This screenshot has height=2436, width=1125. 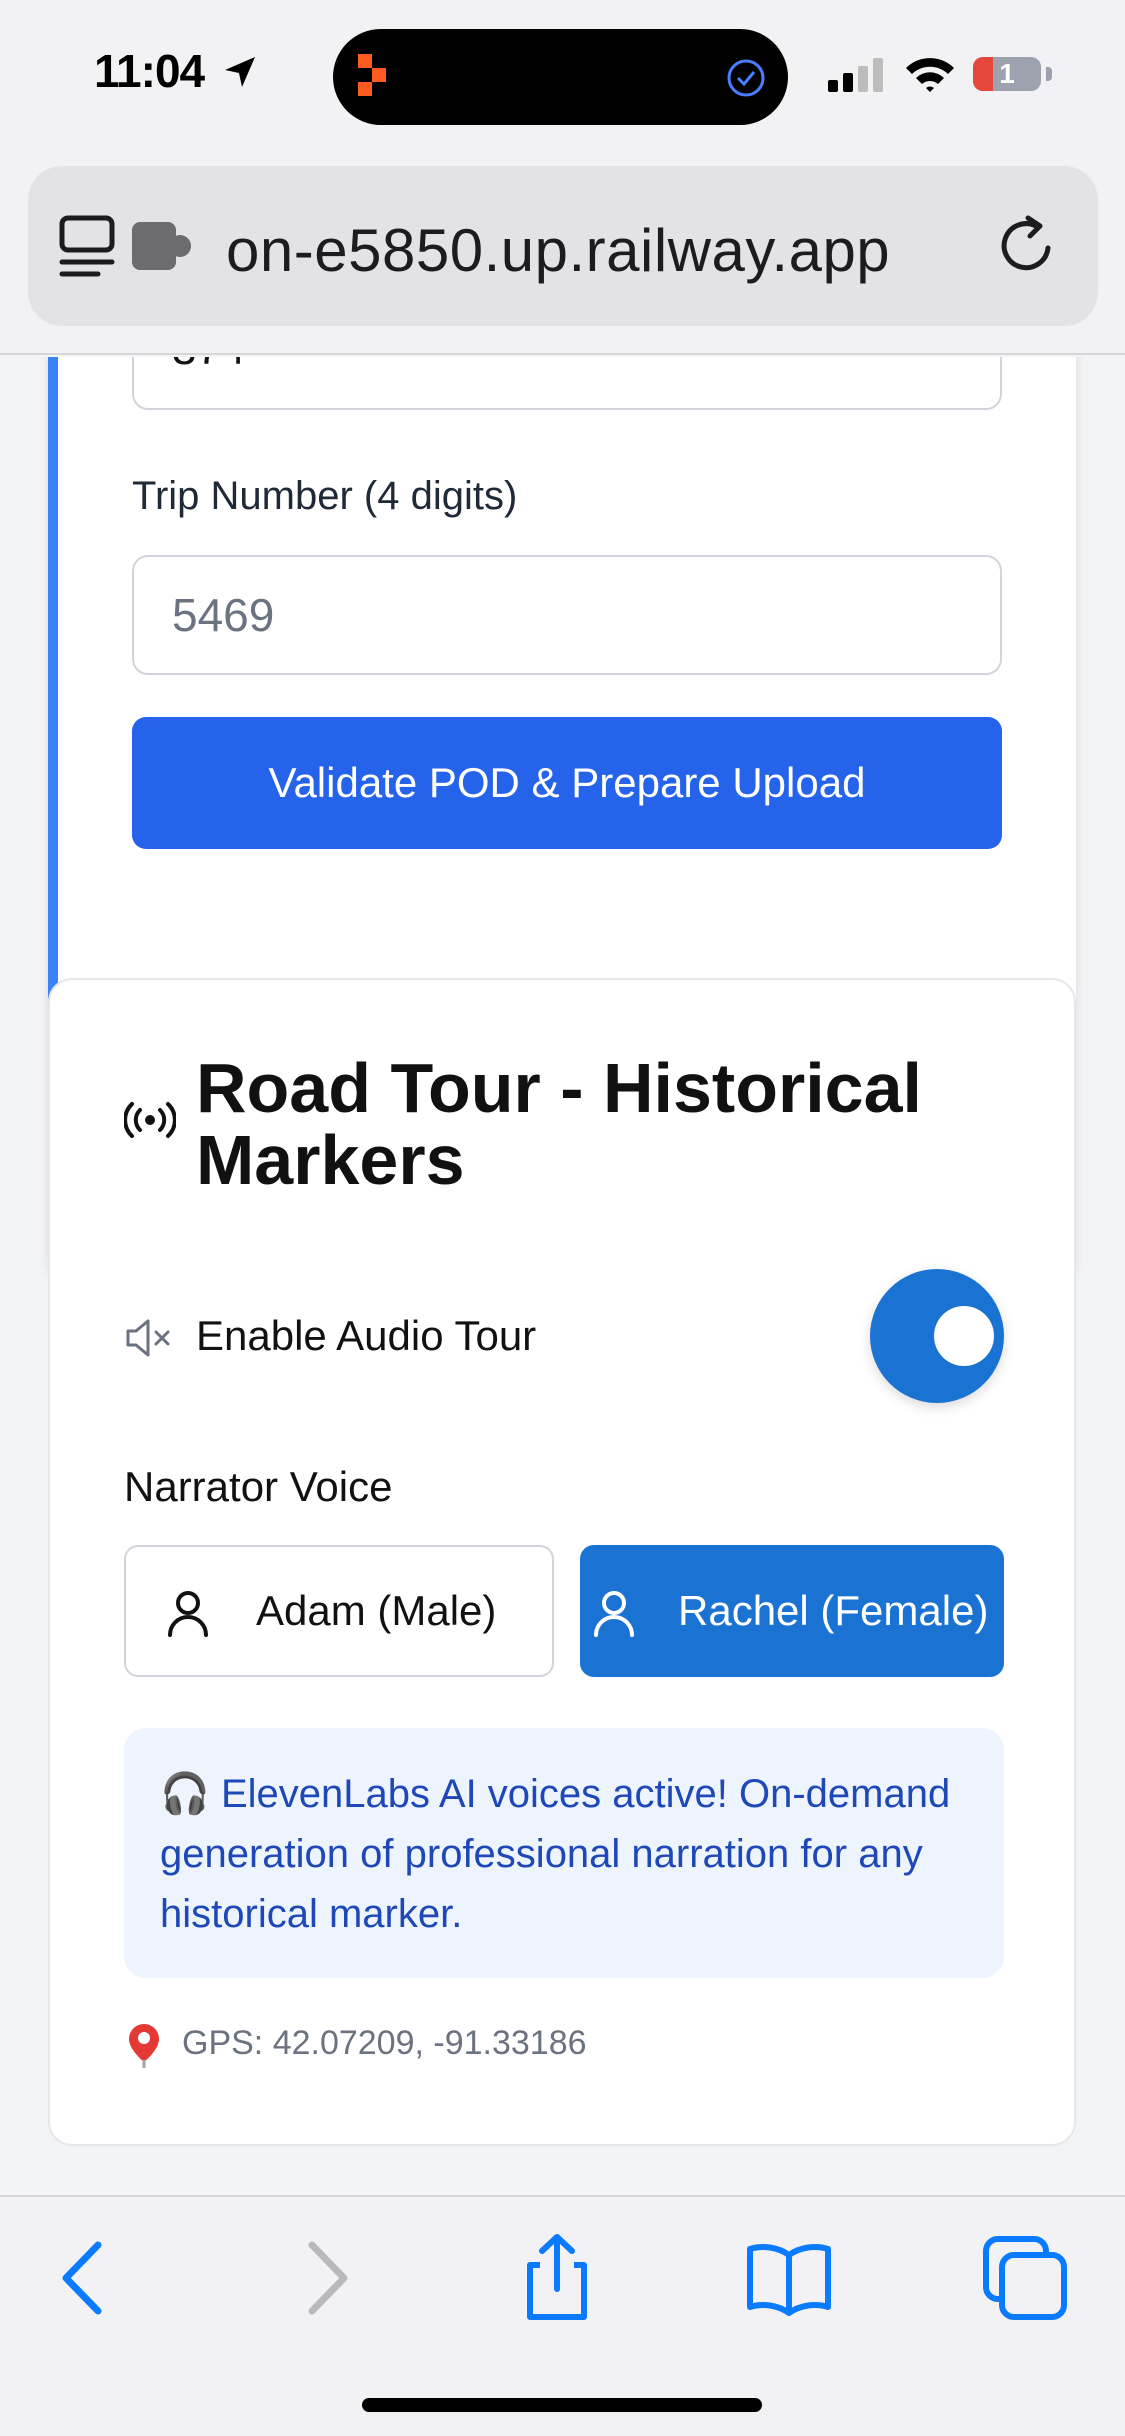 I want to click on dynamic-island, so click(x=560, y=77).